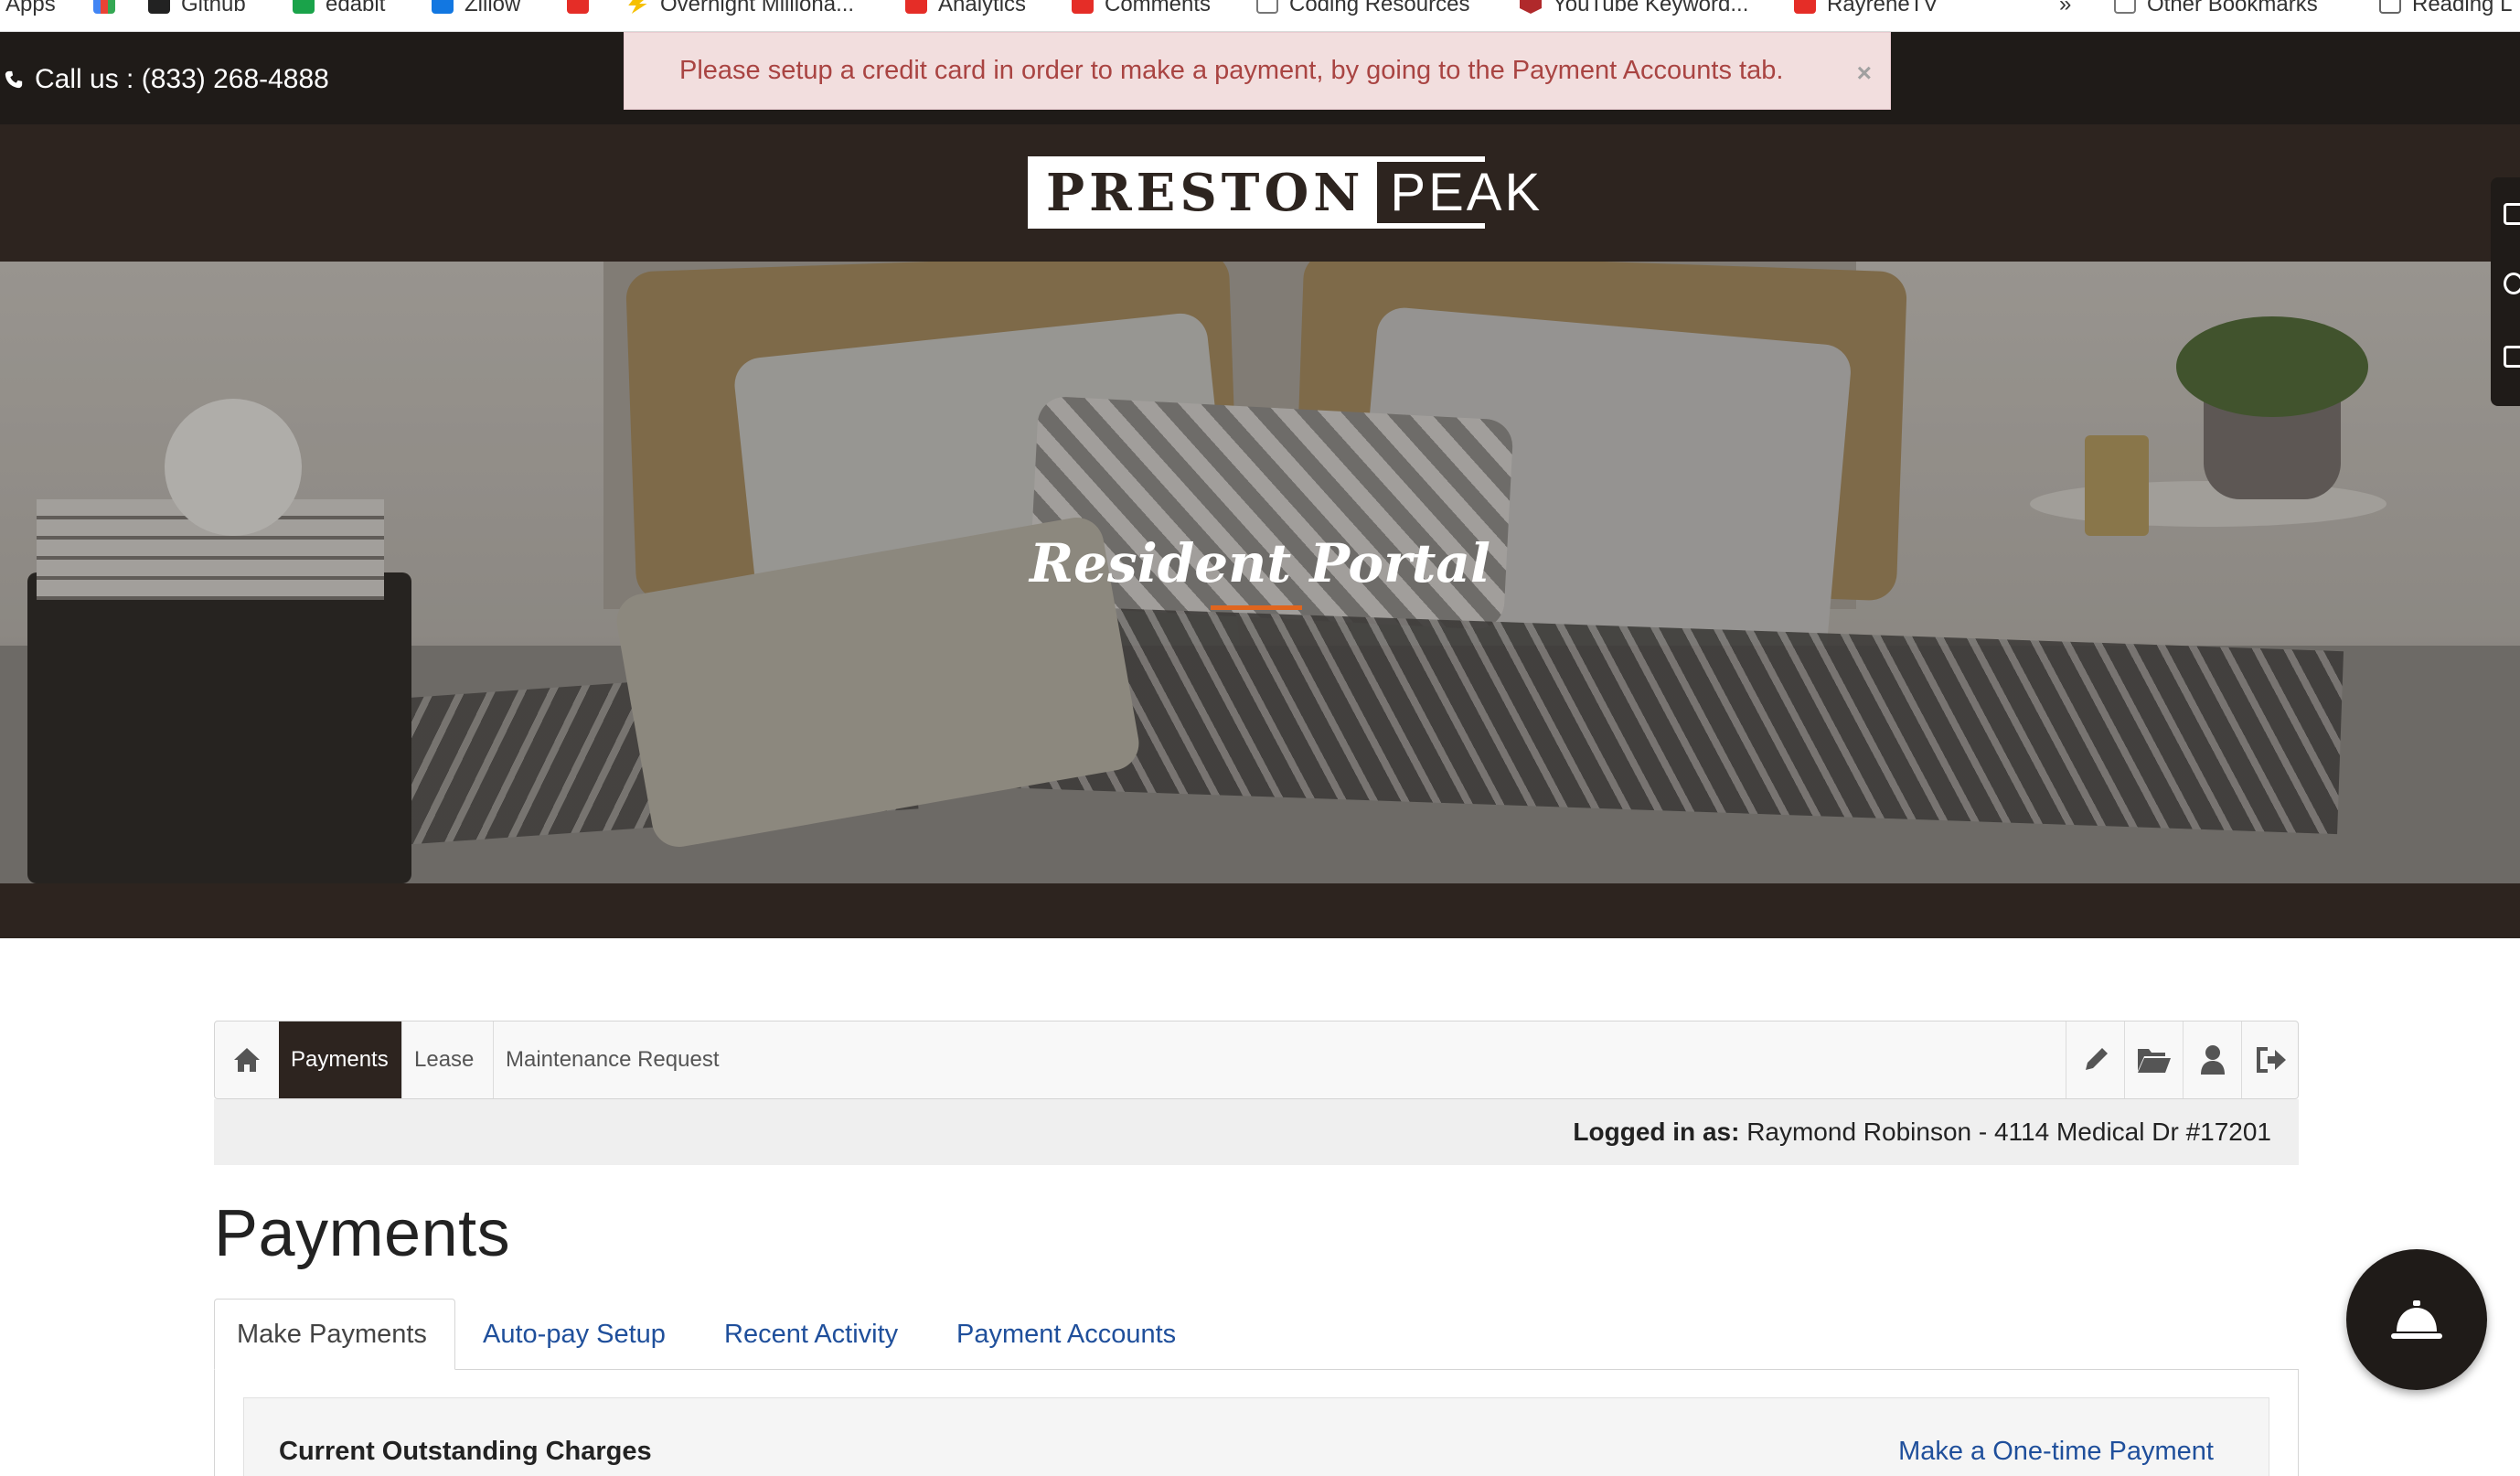 The width and height of the screenshot is (2520, 1476). I want to click on edit-profile-button, so click(2095, 1059).